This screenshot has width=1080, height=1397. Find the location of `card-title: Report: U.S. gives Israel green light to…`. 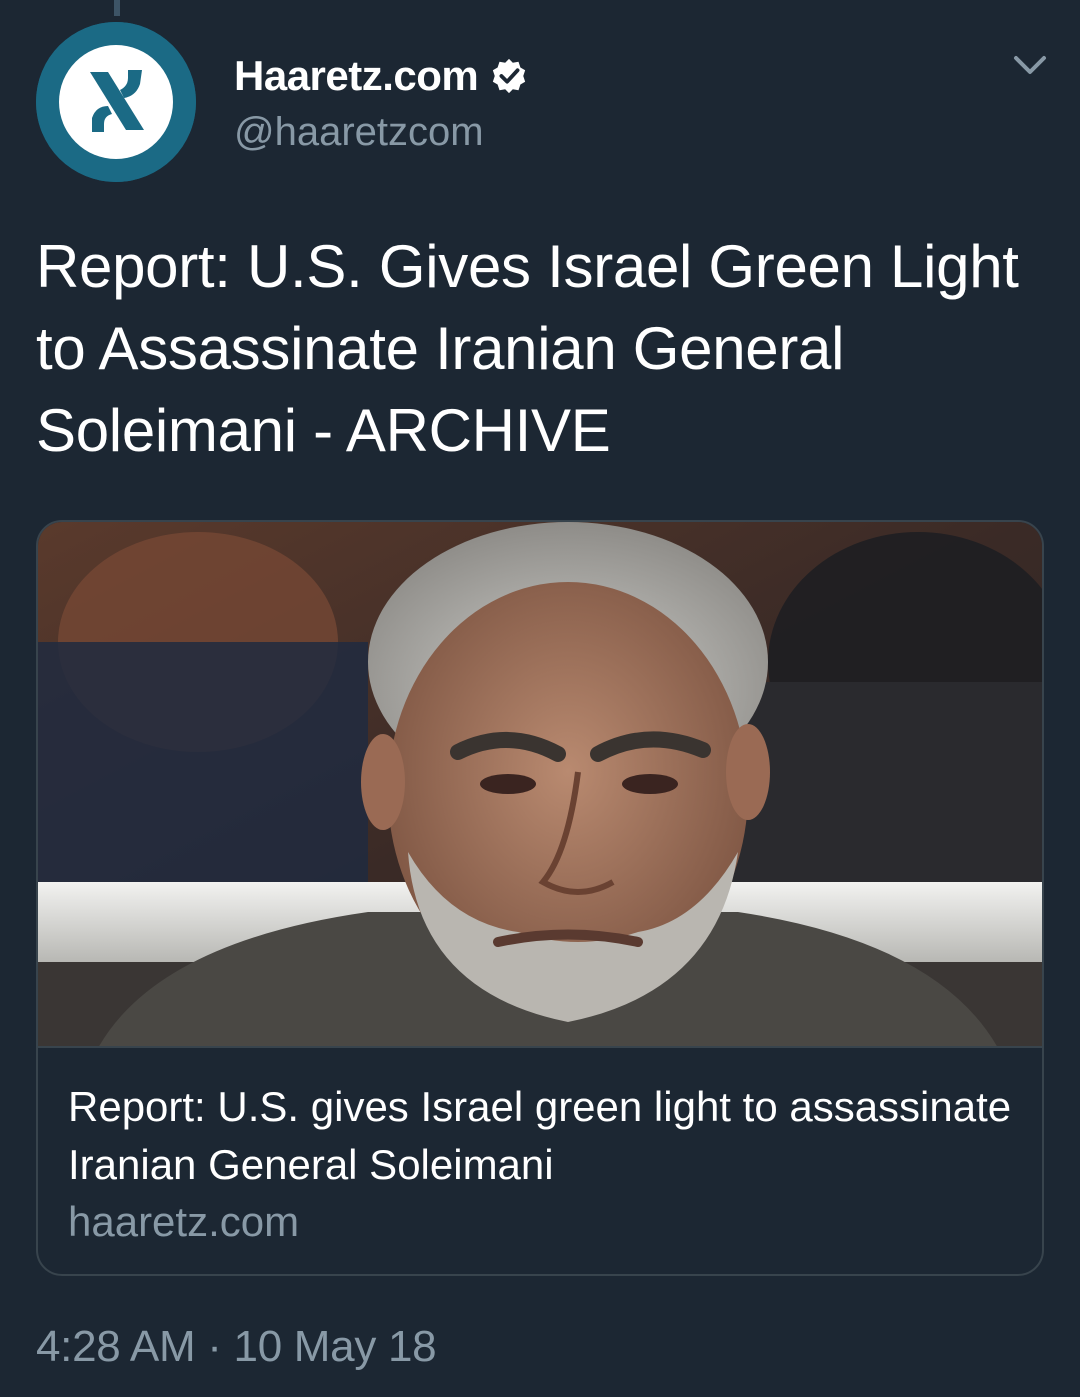

card-title: Report: U.S. gives Israel green light to… is located at coordinates (540, 1135).